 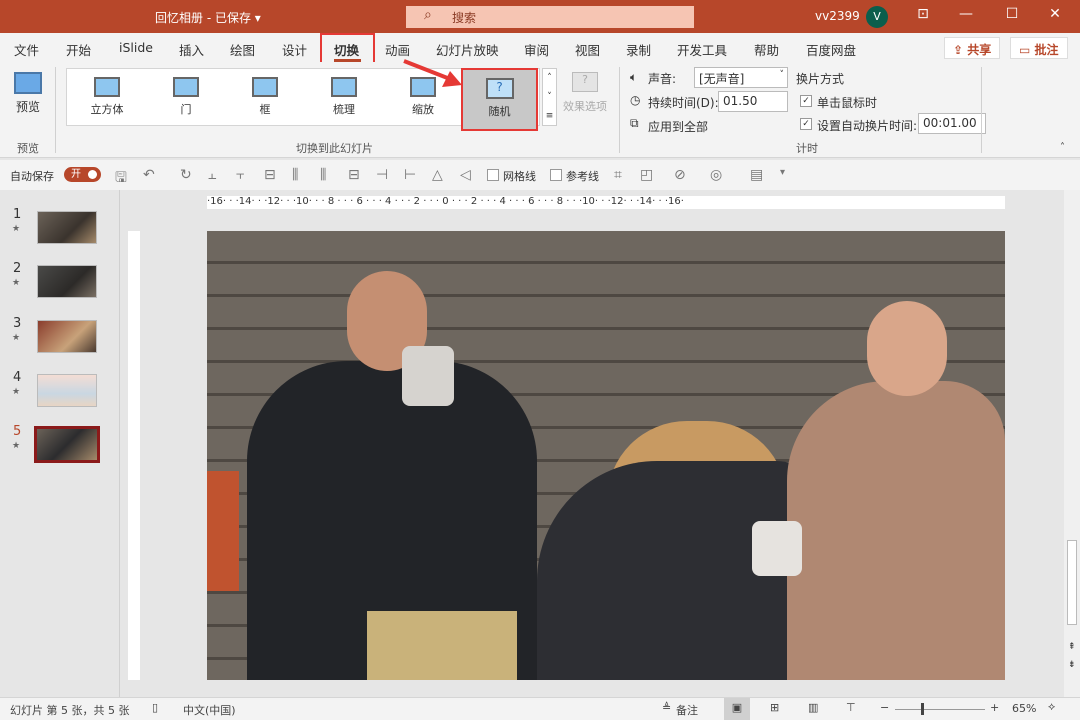 What do you see at coordinates (499, 99) in the screenshot?
I see `transition-random: ? 随机` at bounding box center [499, 99].